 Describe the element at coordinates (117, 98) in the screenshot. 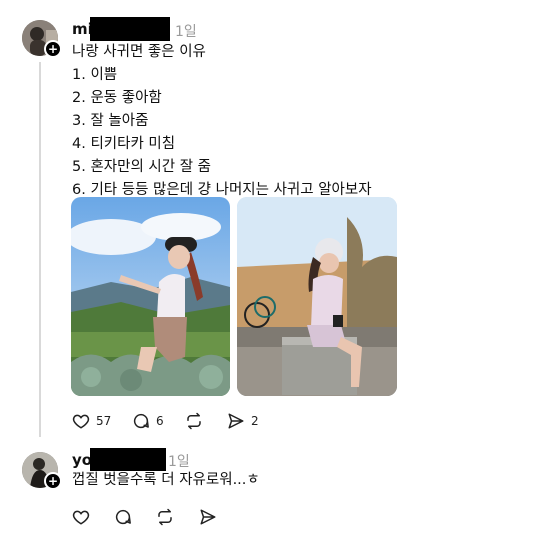

I see `post1-line: 2. 운동 좋아함` at that location.